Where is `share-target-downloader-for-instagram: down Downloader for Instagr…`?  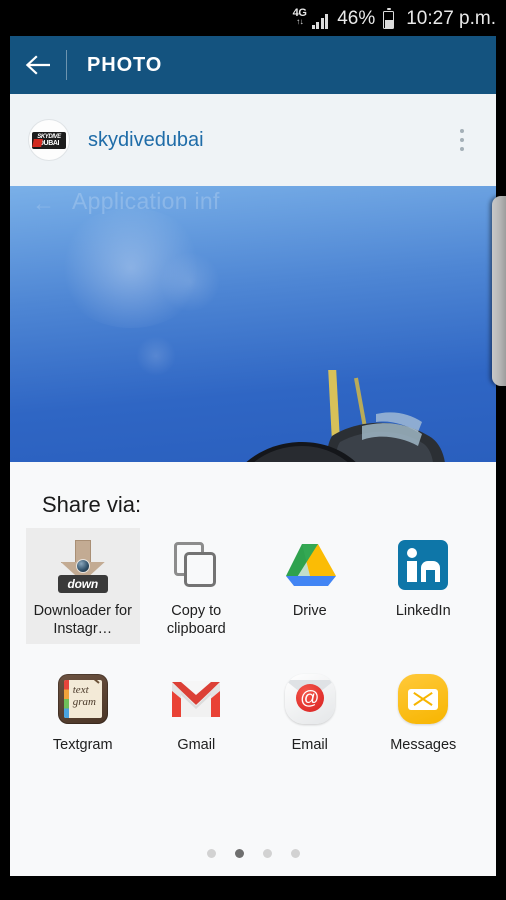
share-target-downloader-for-instagram: down Downloader for Instagr… is located at coordinates (83, 586).